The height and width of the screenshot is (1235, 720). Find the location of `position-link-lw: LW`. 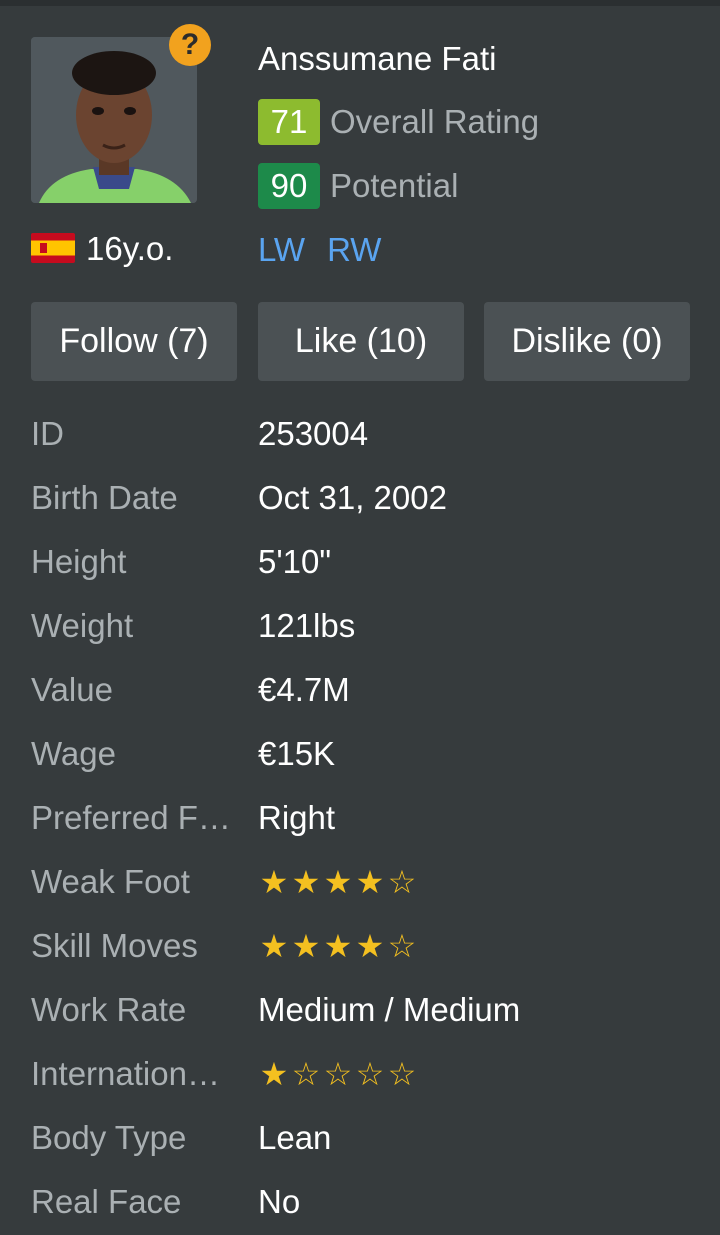

position-link-lw: LW is located at coordinates (281, 250).